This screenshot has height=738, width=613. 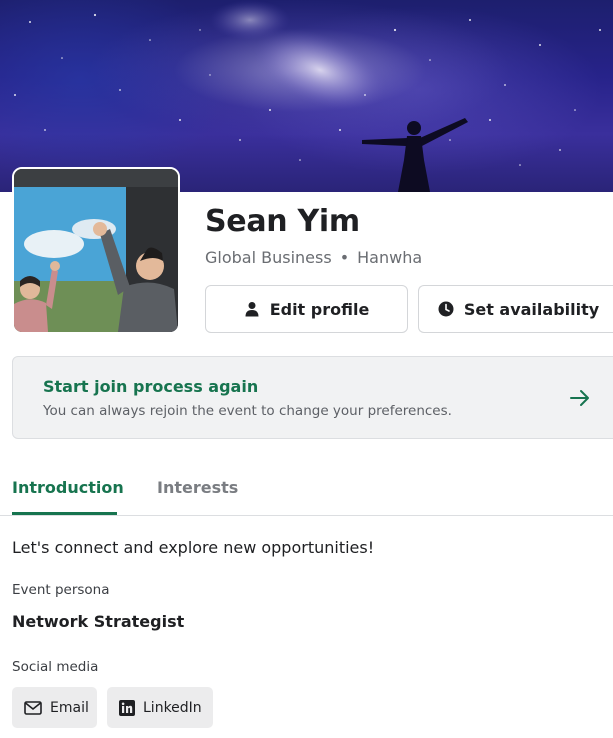 I want to click on banner-title: Start join process again, so click(x=151, y=386).